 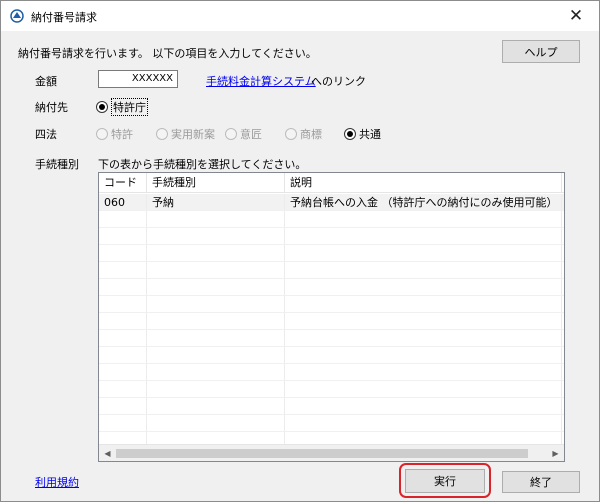 What do you see at coordinates (107, 453) in the screenshot?
I see `scroll-left-icon: ◀` at bounding box center [107, 453].